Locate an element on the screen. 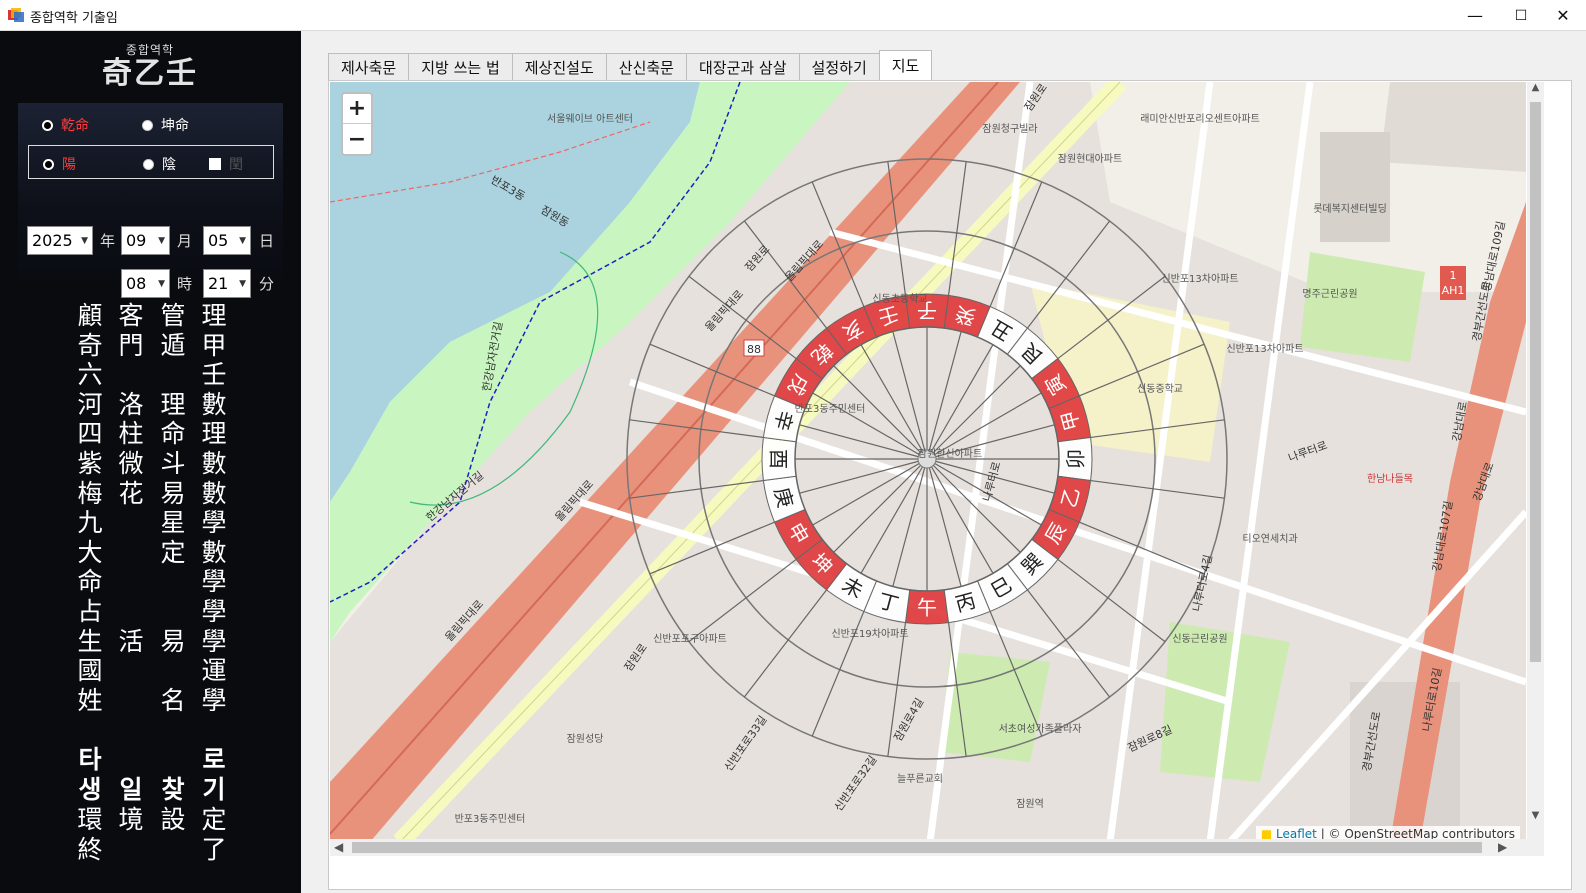  menu-glyph: 甲 is located at coordinates (214, 346).